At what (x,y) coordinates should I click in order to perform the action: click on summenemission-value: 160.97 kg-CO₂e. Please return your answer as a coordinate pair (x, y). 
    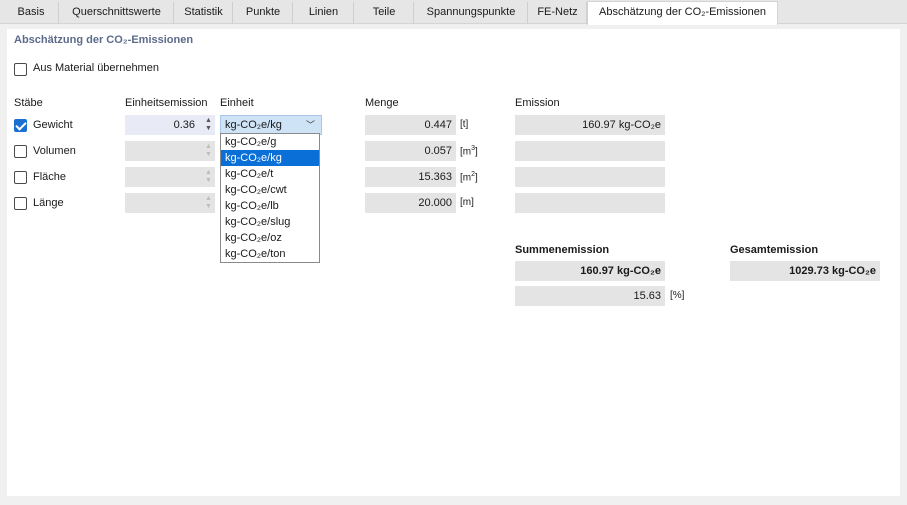
    Looking at the image, I should click on (590, 271).